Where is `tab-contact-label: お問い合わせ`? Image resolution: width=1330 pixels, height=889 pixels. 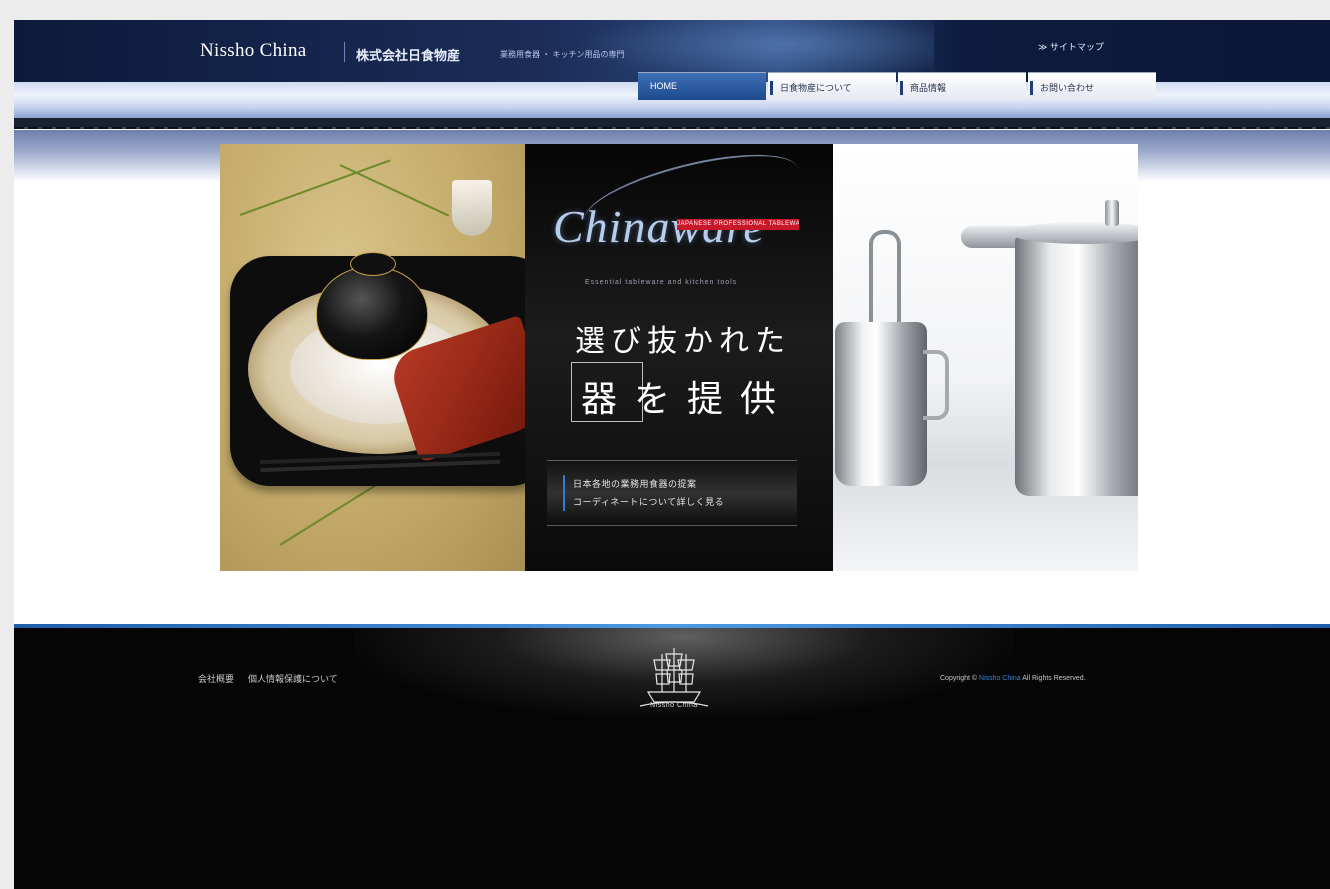
tab-contact-label: お問い合わせ is located at coordinates (1067, 88).